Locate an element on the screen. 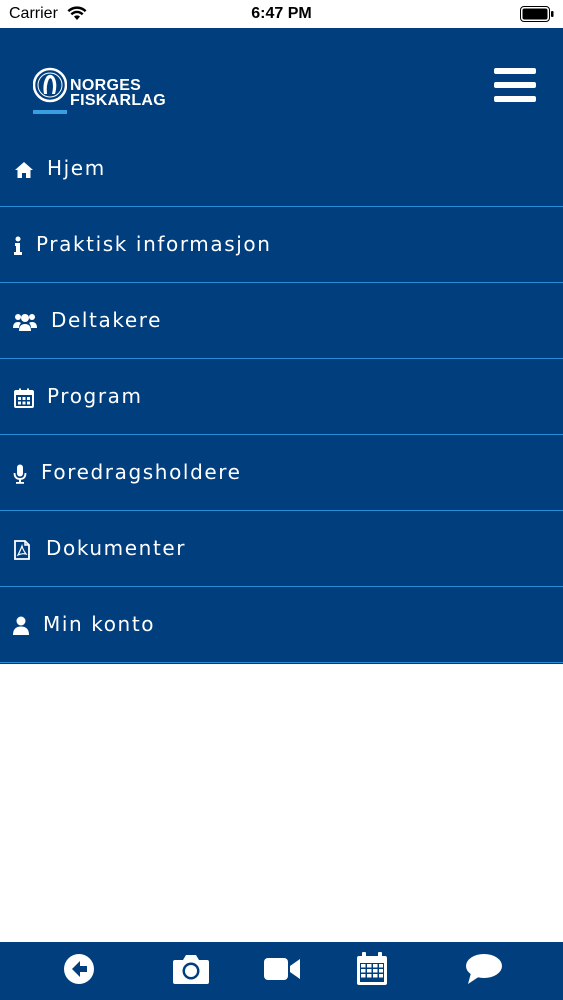  logo-line-1: NORGES is located at coordinates (106, 85).